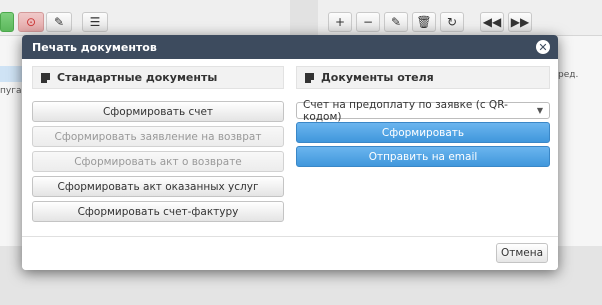 The height and width of the screenshot is (305, 602). Describe the element at coordinates (290, 253) in the screenshot. I see `dialog-footer: Отмена` at that location.